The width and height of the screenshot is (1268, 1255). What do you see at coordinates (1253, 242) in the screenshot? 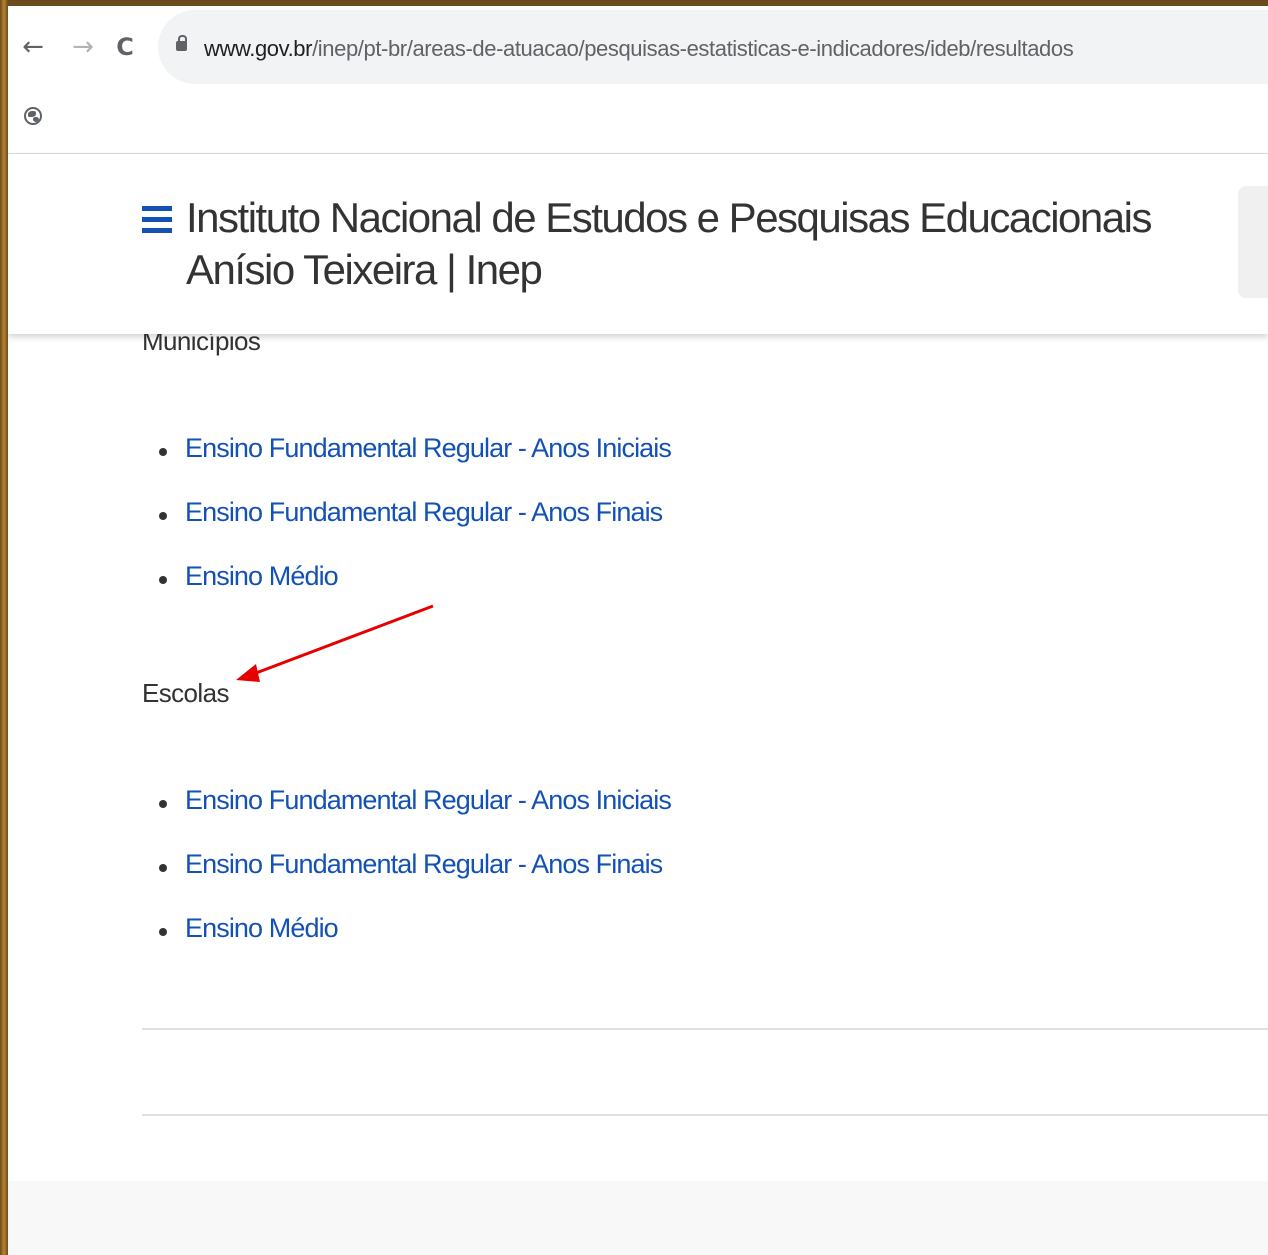
I see `search-box` at bounding box center [1253, 242].